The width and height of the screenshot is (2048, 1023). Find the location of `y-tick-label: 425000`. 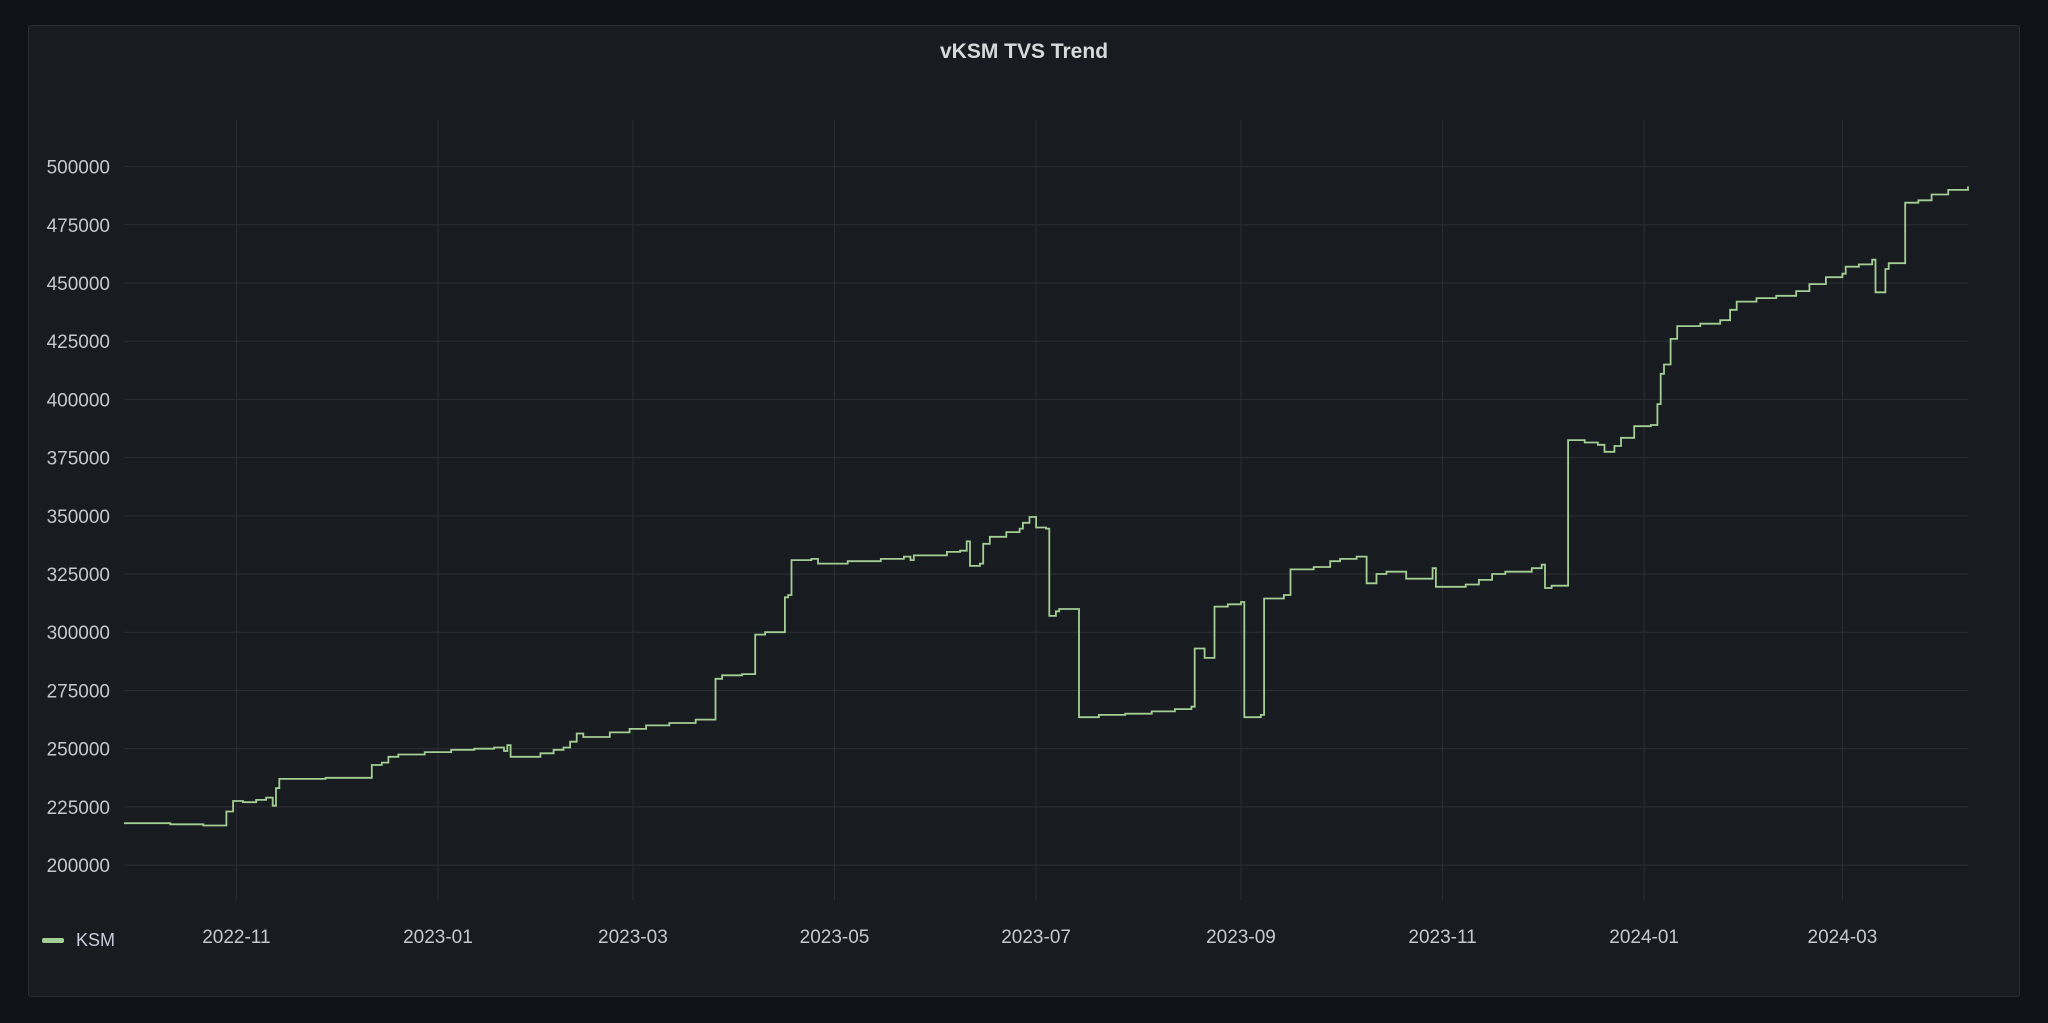

y-tick-label: 425000 is located at coordinates (78, 342).